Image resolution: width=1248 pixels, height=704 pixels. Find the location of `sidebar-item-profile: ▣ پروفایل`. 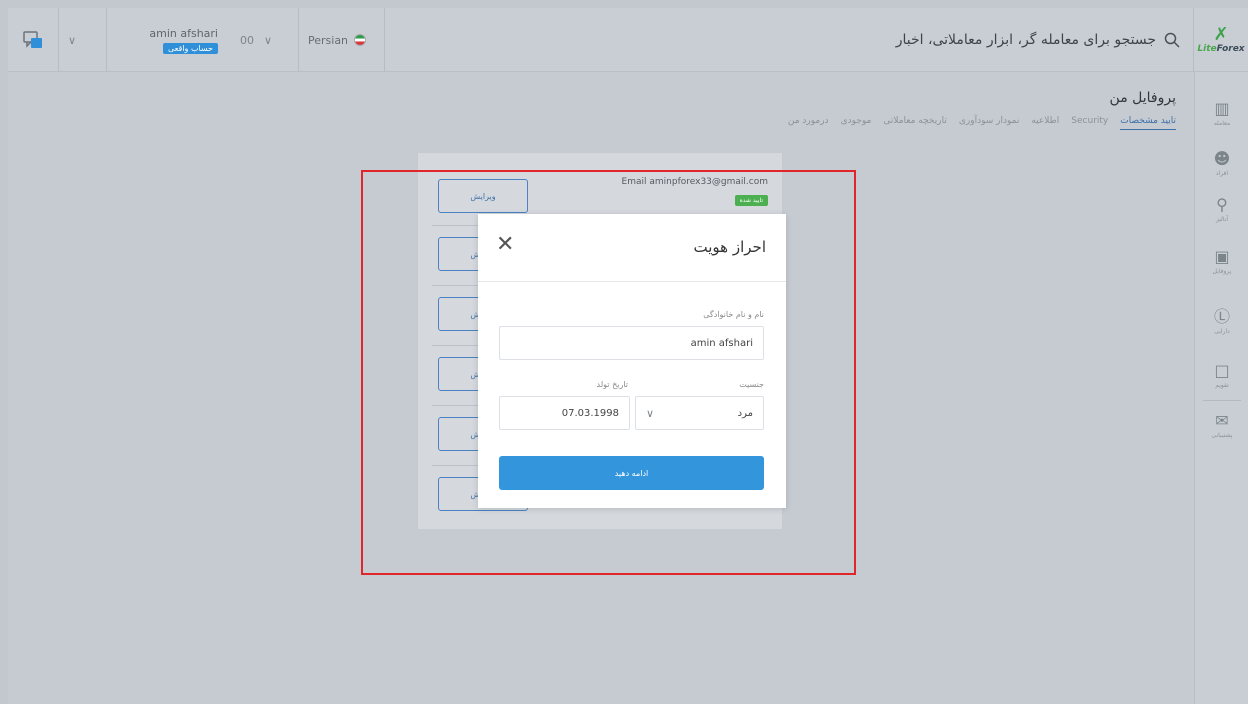

sidebar-item-profile: ▣ پروفایل is located at coordinates (1221, 261).